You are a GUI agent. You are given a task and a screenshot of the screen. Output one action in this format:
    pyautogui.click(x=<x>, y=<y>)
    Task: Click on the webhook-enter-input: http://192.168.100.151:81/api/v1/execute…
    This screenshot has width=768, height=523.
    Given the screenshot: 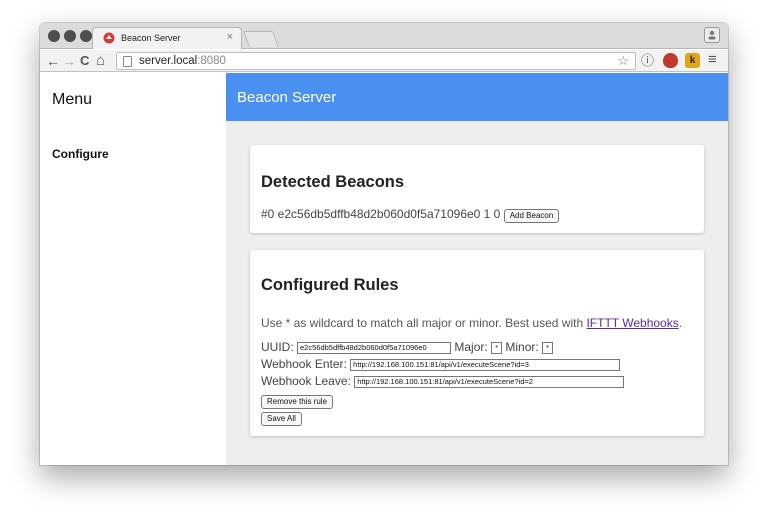 What is the action you would take?
    pyautogui.click(x=485, y=364)
    